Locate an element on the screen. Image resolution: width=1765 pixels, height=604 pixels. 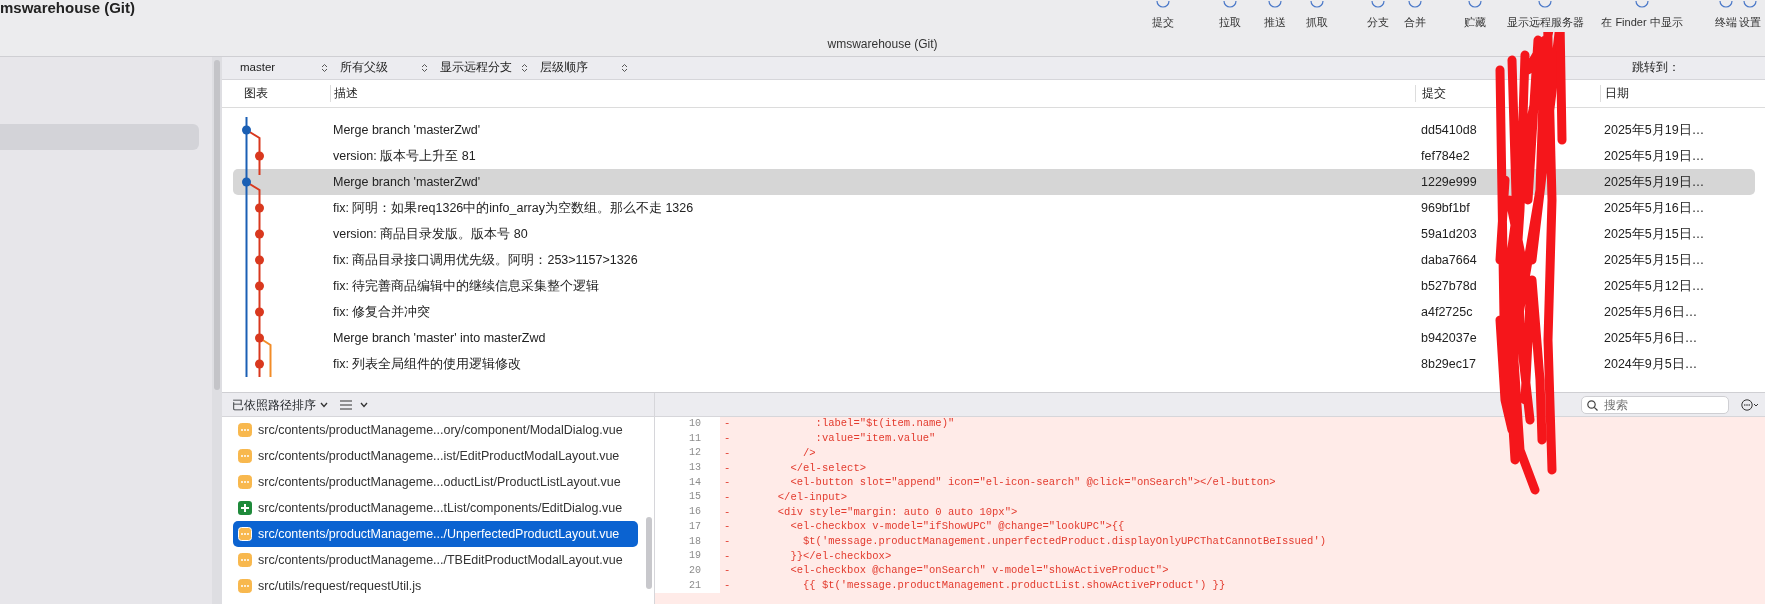
toolbar-button: 显示远程服务器 is located at coordinates (1545, 15).